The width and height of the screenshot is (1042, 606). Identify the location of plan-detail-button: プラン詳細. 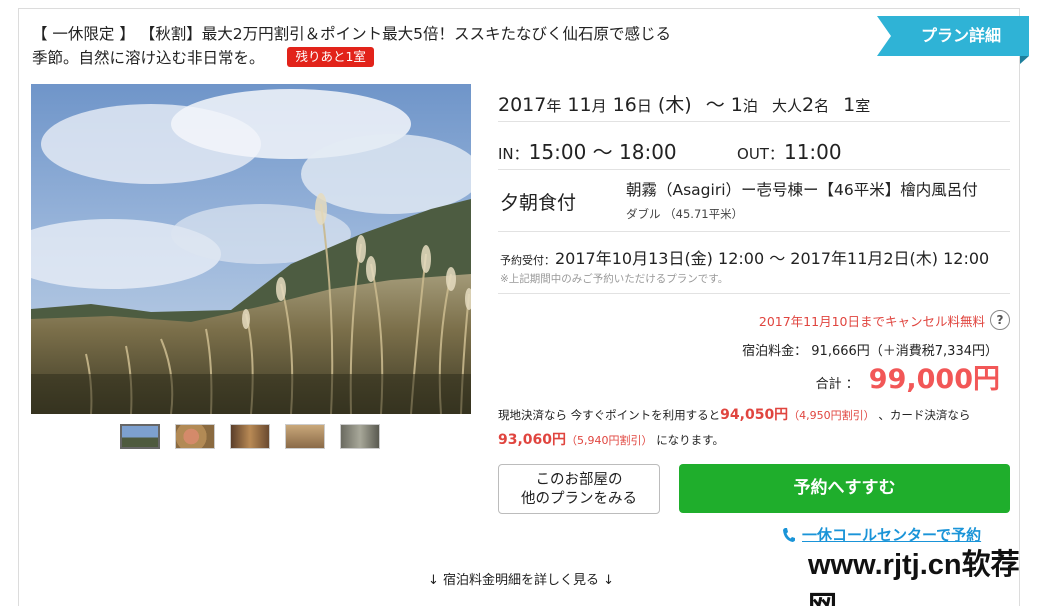
(953, 36).